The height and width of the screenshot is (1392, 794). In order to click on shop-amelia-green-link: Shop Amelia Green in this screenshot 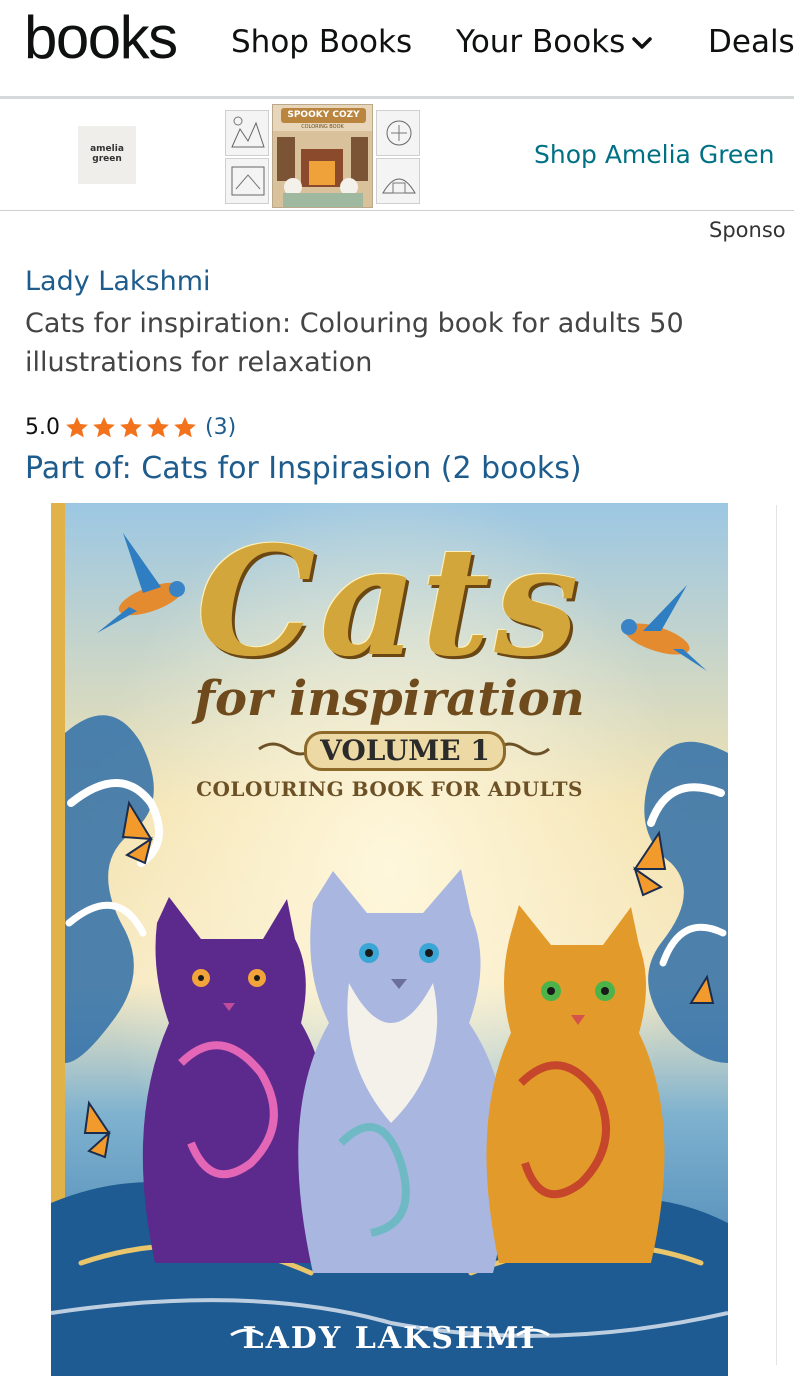, I will do `click(654, 155)`.